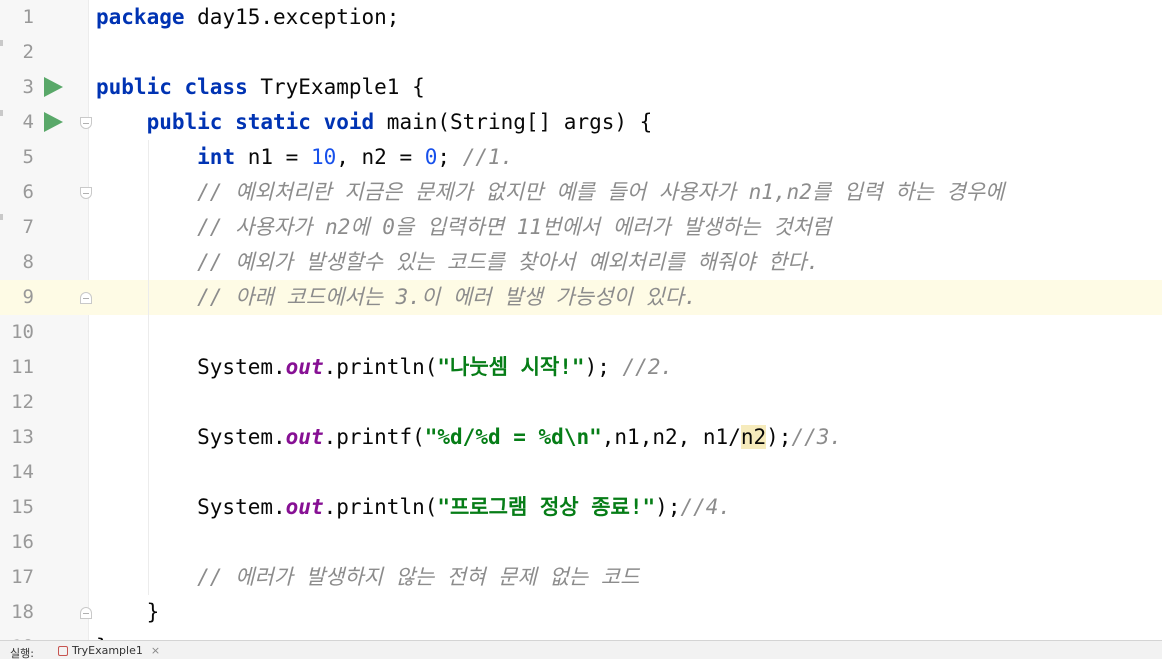 This screenshot has height=661, width=1162. Describe the element at coordinates (22, 612) in the screenshot. I see `line-number: 18` at that location.